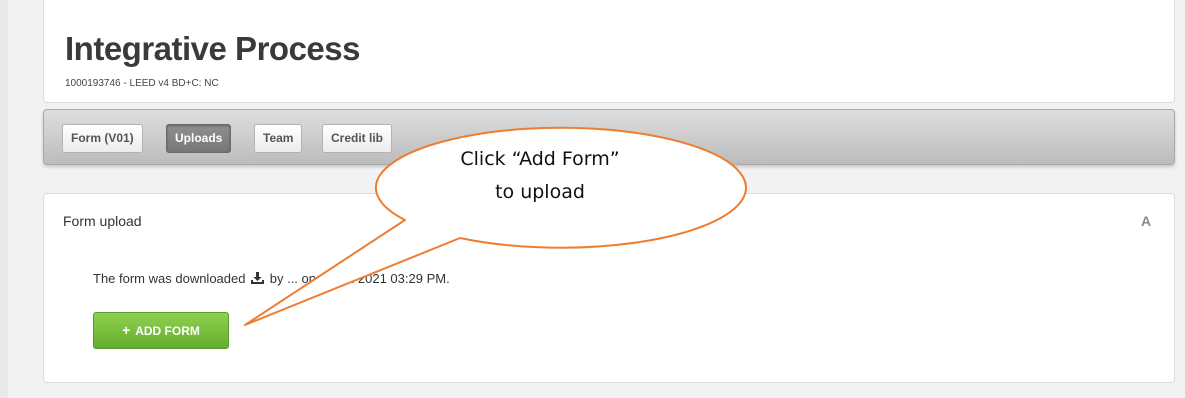 The width and height of the screenshot is (1185, 398). I want to click on tab-form: Form (V01), so click(102, 138).